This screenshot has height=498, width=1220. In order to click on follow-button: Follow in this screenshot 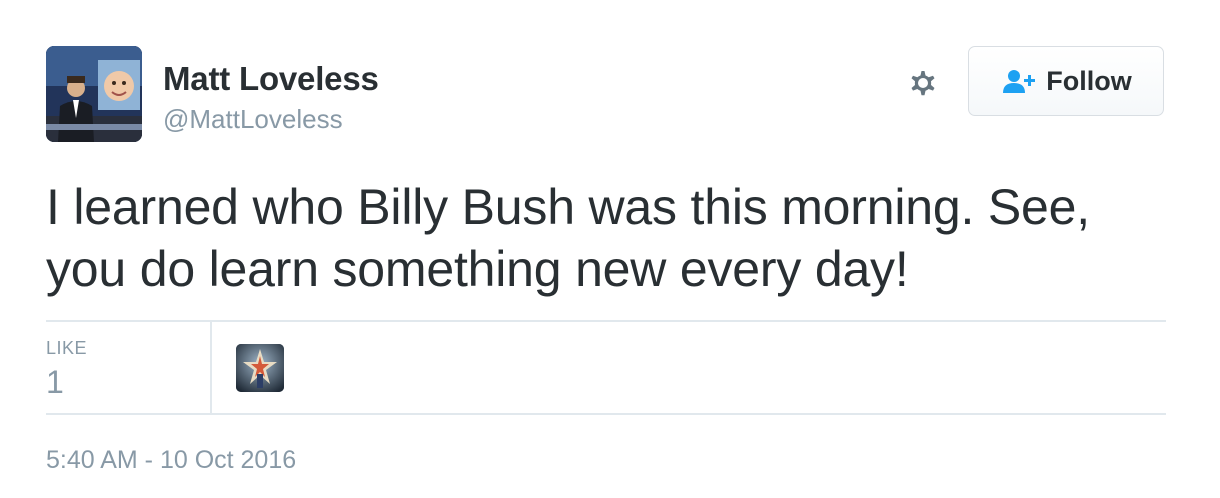, I will do `click(1066, 81)`.